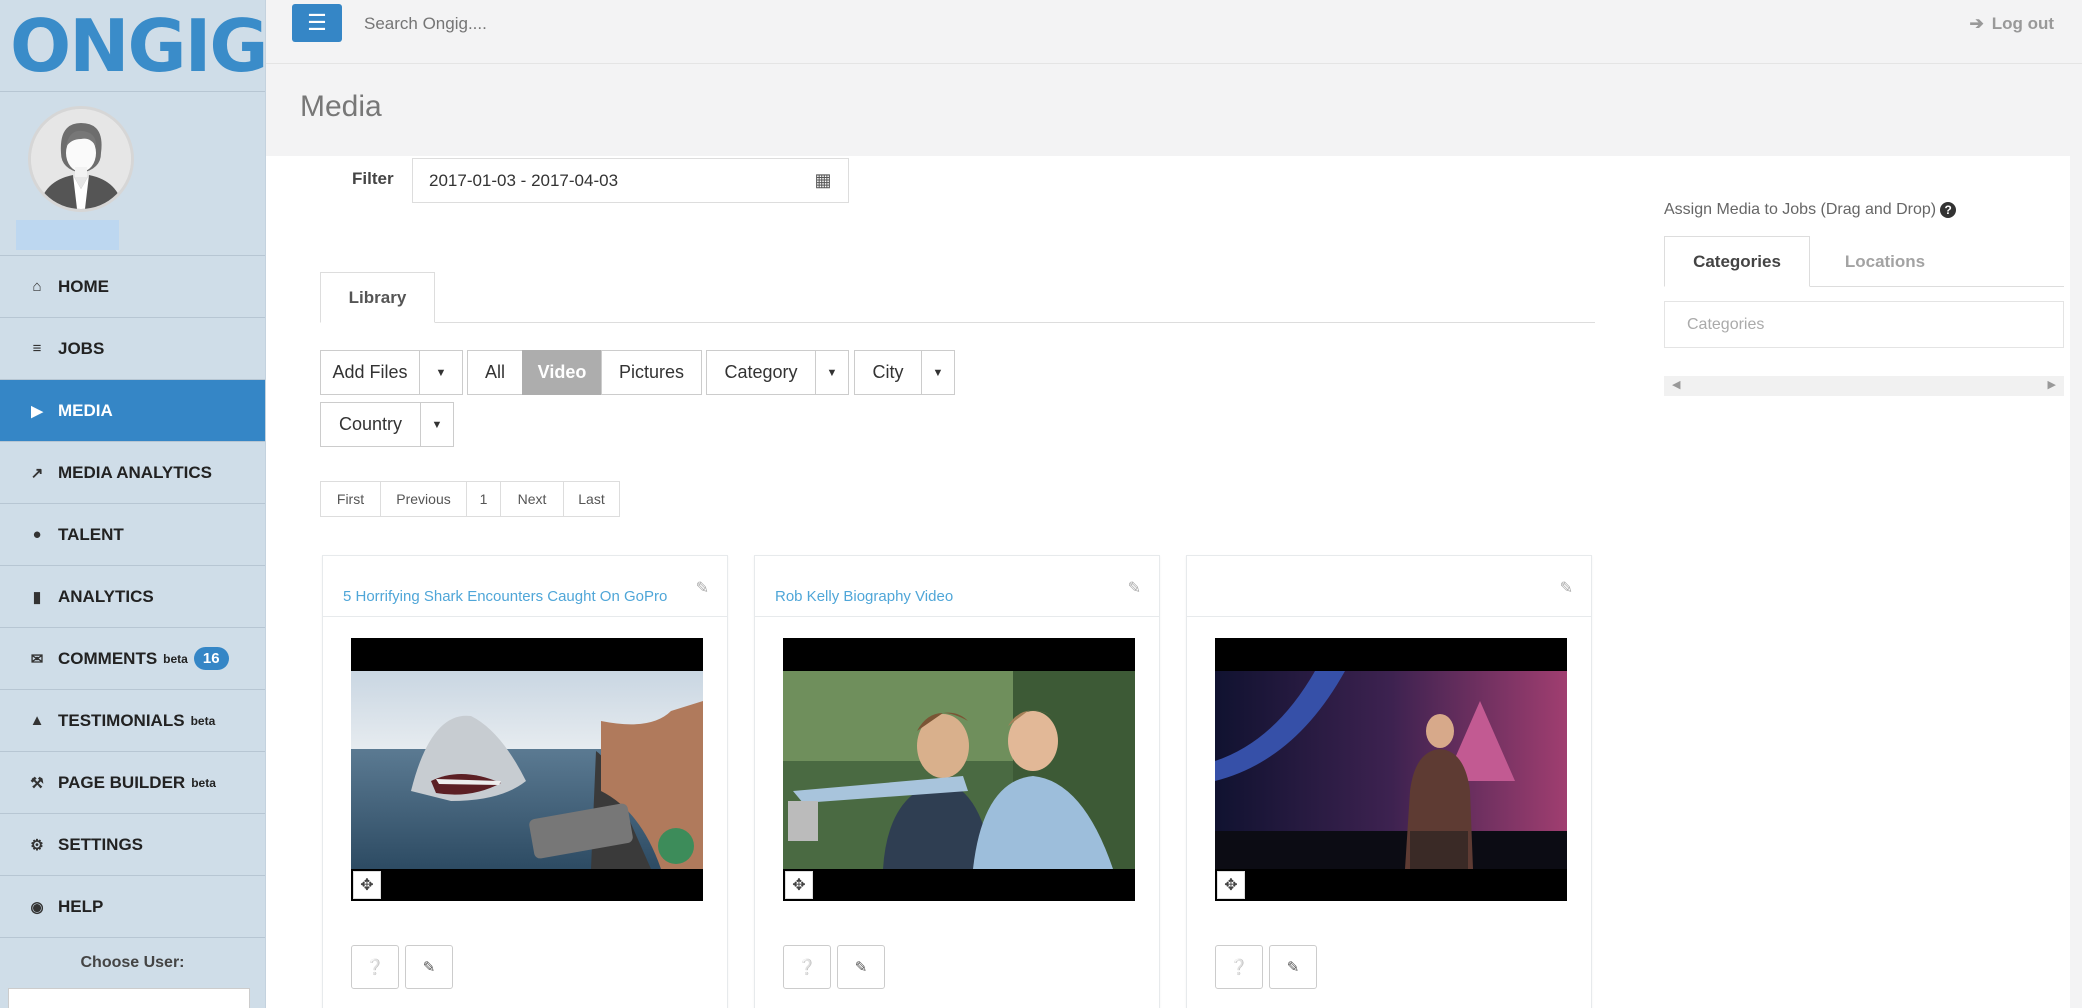 The width and height of the screenshot is (2082, 1008). What do you see at coordinates (67, 235) in the screenshot?
I see `username-field` at bounding box center [67, 235].